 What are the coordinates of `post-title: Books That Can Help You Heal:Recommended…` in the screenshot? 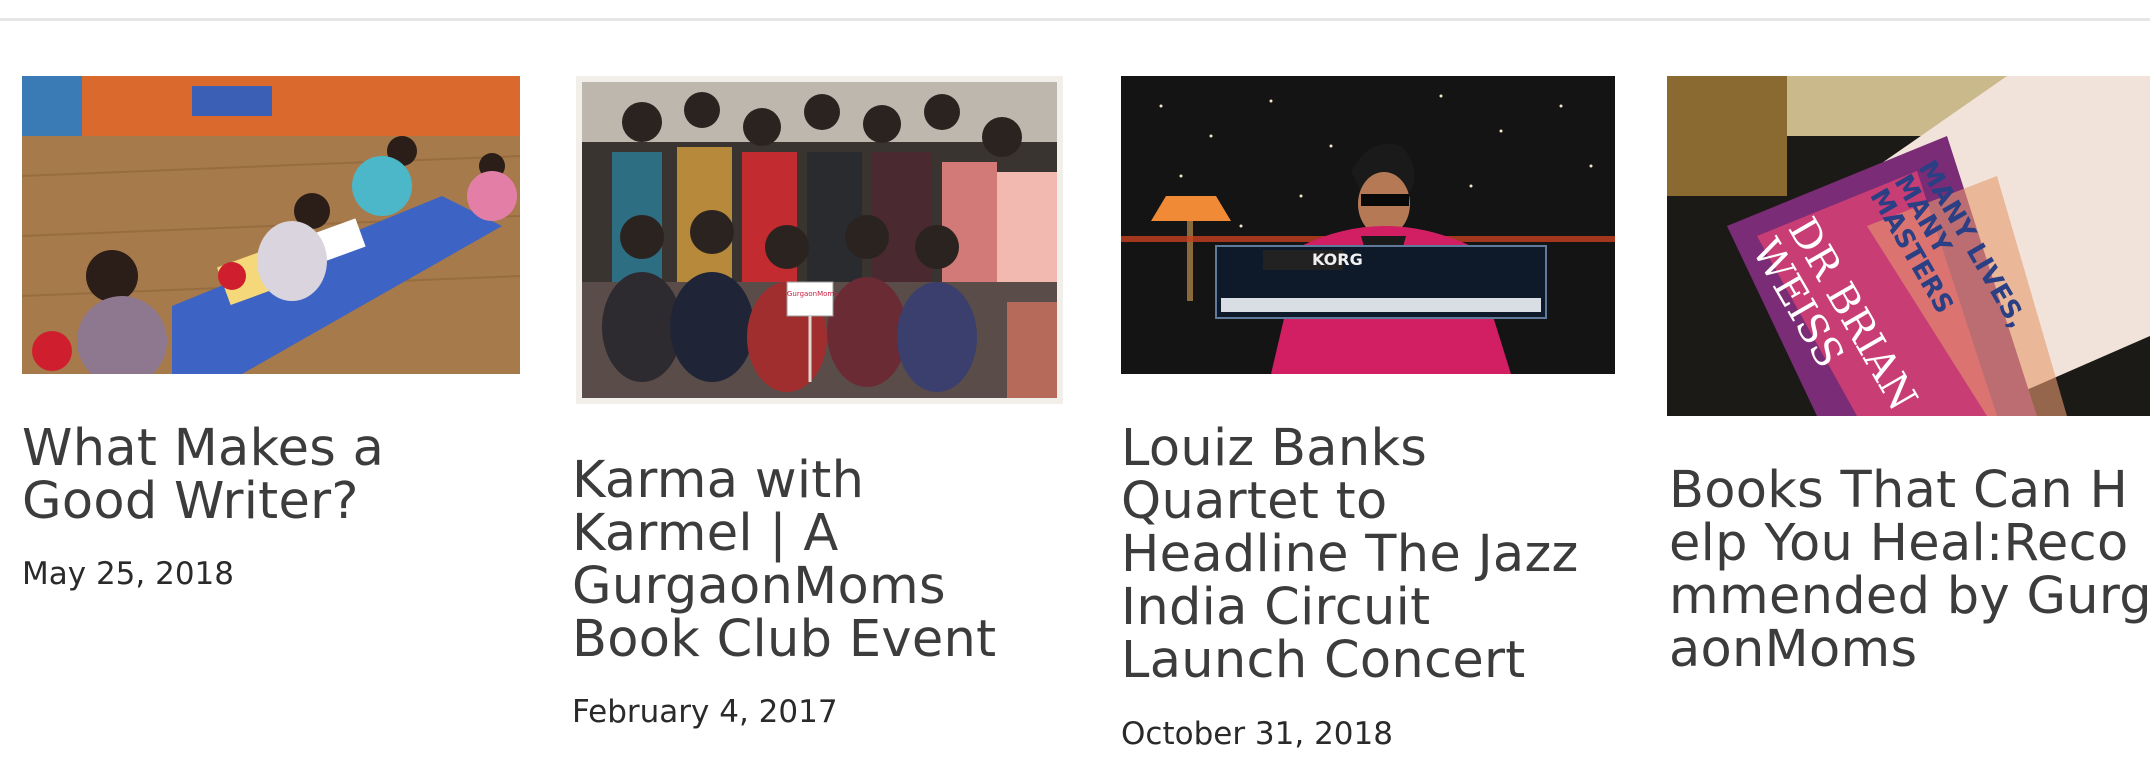 It's located at (1909, 570).